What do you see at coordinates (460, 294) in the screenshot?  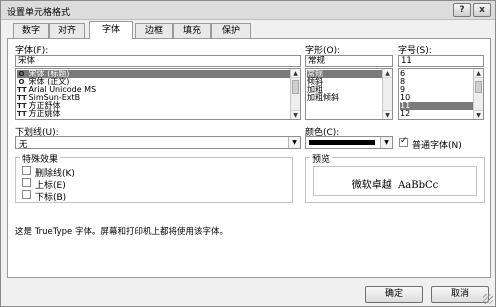 I see `cancel-button: 取消` at bounding box center [460, 294].